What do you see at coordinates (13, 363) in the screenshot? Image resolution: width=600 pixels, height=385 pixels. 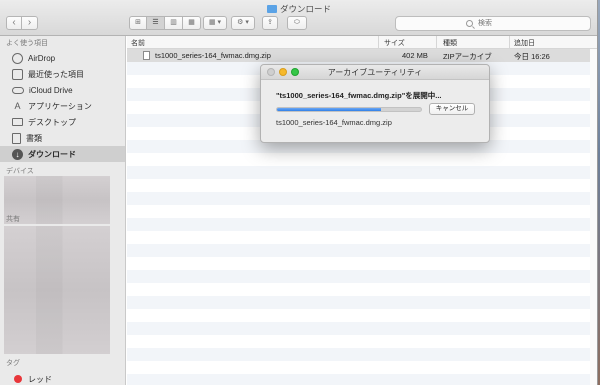 I see `tags-header: タグ` at bounding box center [13, 363].